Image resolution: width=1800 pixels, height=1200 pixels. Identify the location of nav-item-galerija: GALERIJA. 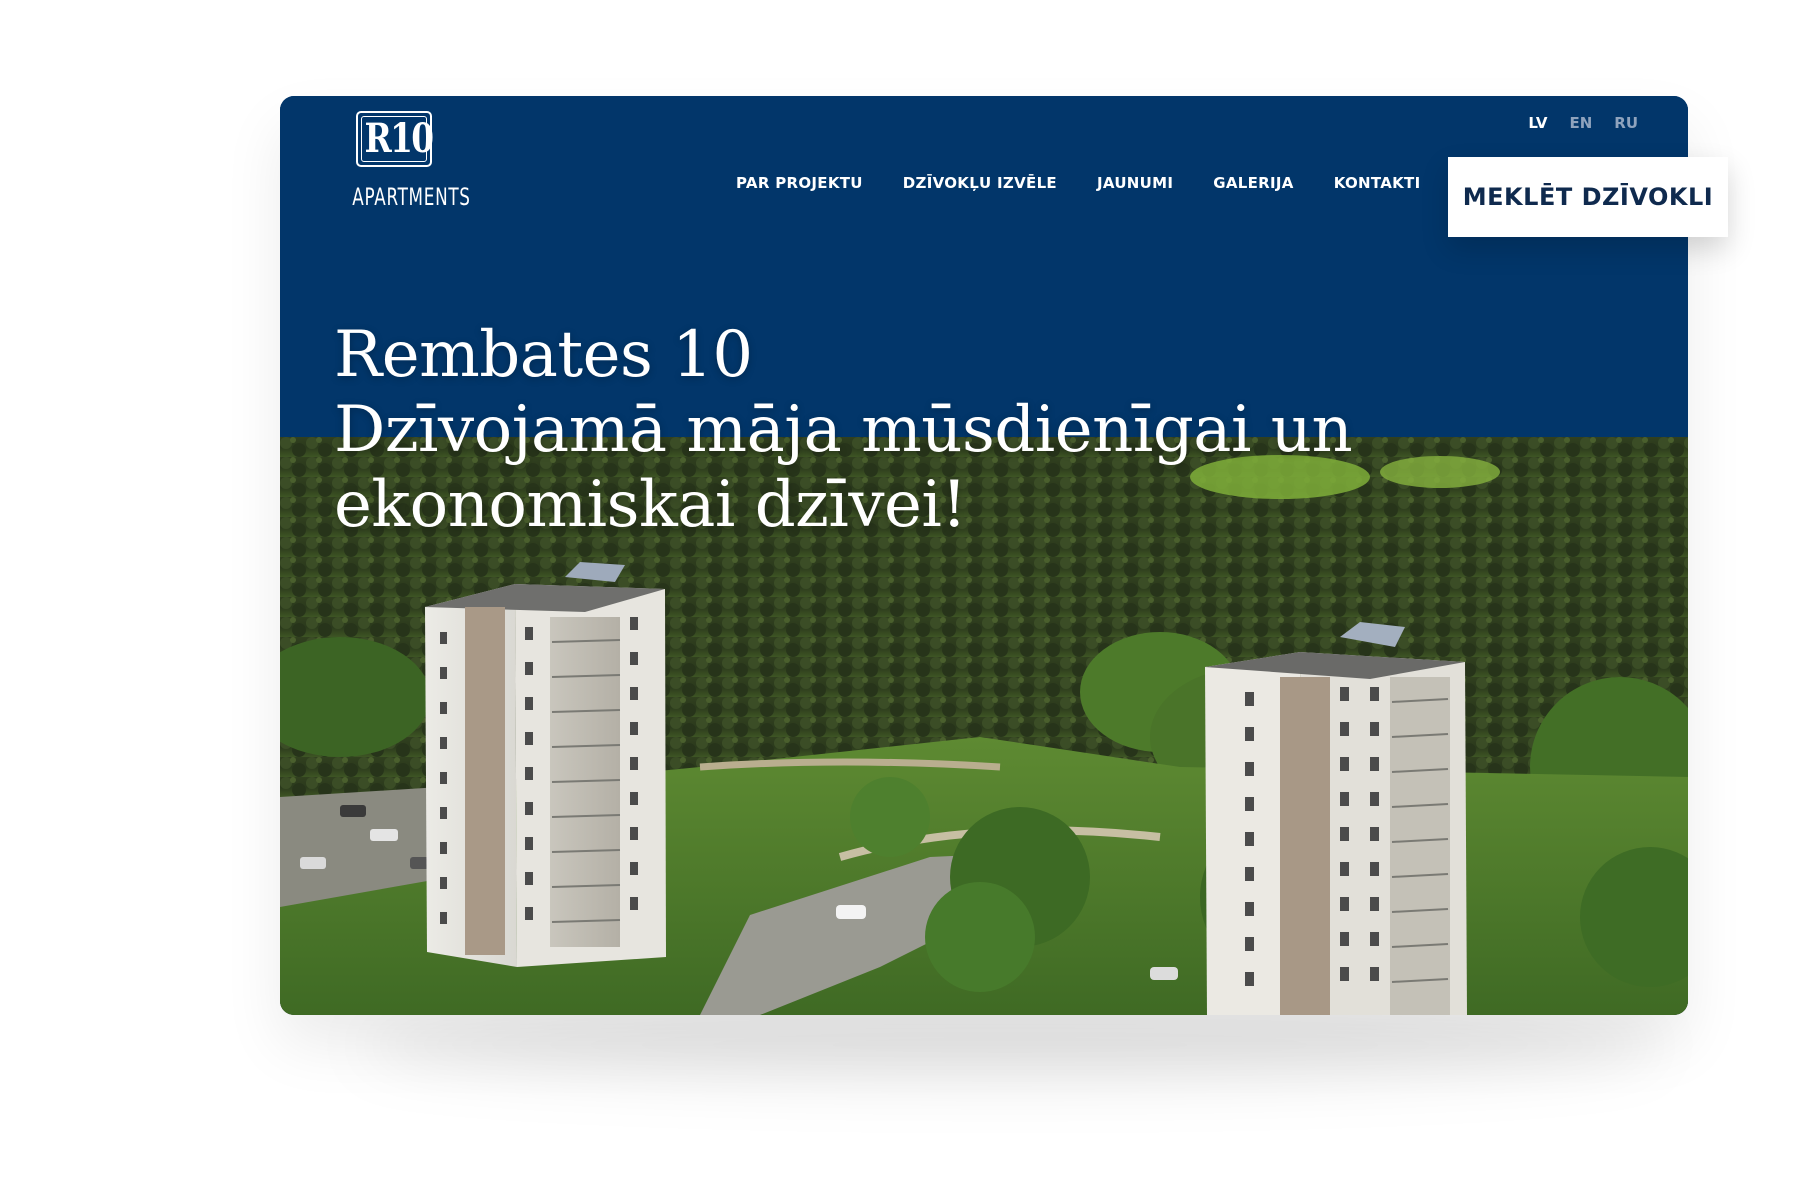
(1253, 183).